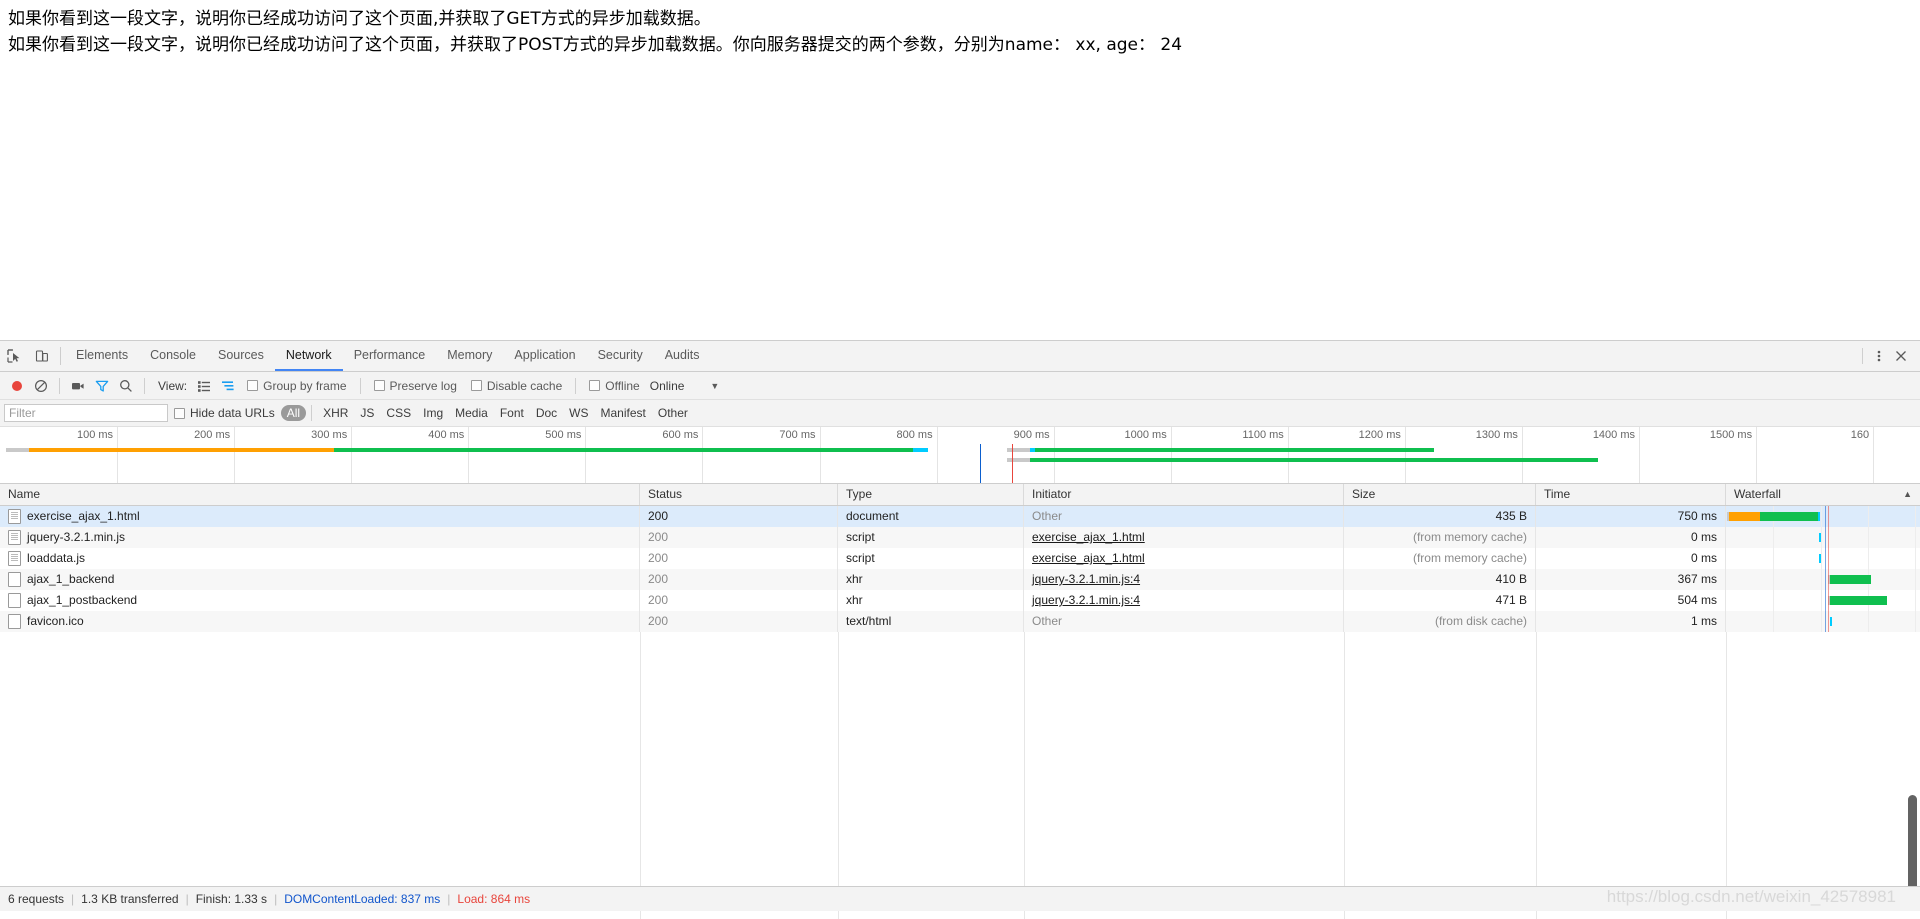 The width and height of the screenshot is (1920, 919). Describe the element at coordinates (471, 413) in the screenshot. I see `filter-type-media: Media` at that location.